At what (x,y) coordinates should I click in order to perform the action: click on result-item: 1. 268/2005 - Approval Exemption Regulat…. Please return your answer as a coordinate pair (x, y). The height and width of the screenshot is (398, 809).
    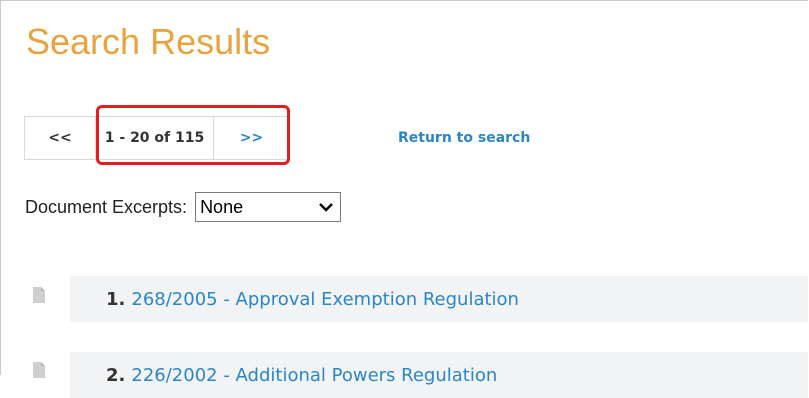
    Looking at the image, I should click on (439, 299).